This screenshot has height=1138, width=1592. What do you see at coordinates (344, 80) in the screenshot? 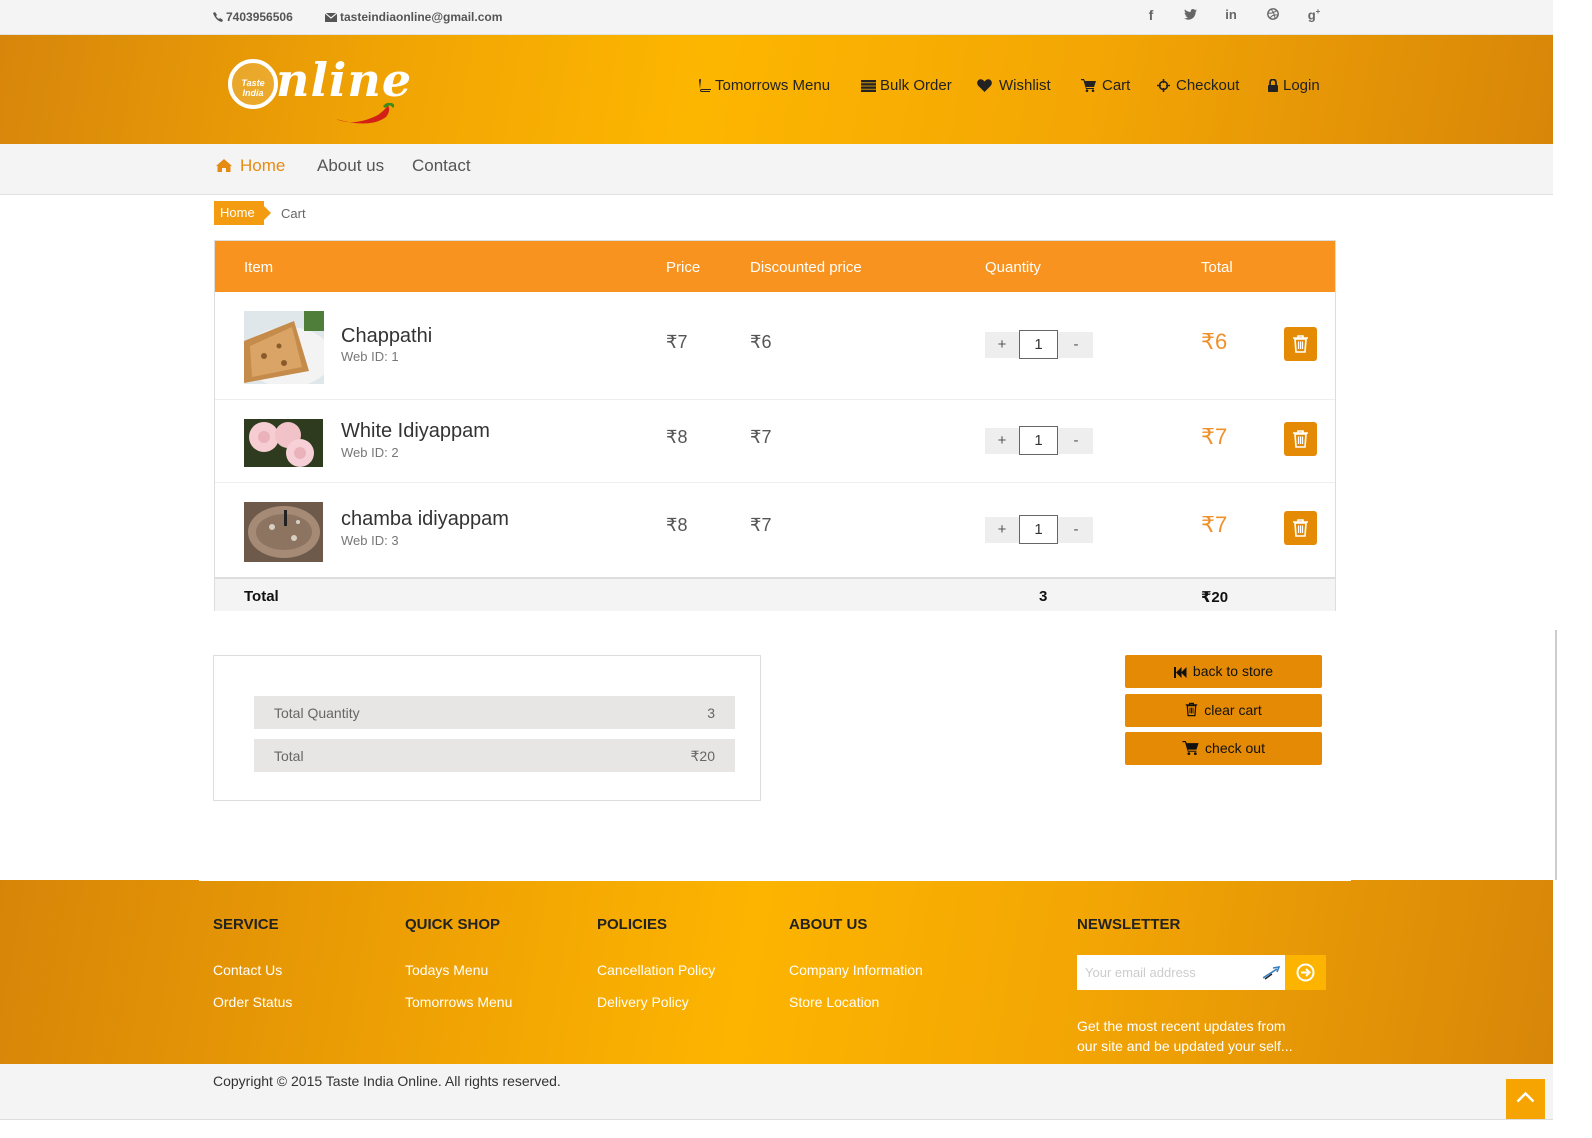
I see `logo-text: nline` at bounding box center [344, 80].